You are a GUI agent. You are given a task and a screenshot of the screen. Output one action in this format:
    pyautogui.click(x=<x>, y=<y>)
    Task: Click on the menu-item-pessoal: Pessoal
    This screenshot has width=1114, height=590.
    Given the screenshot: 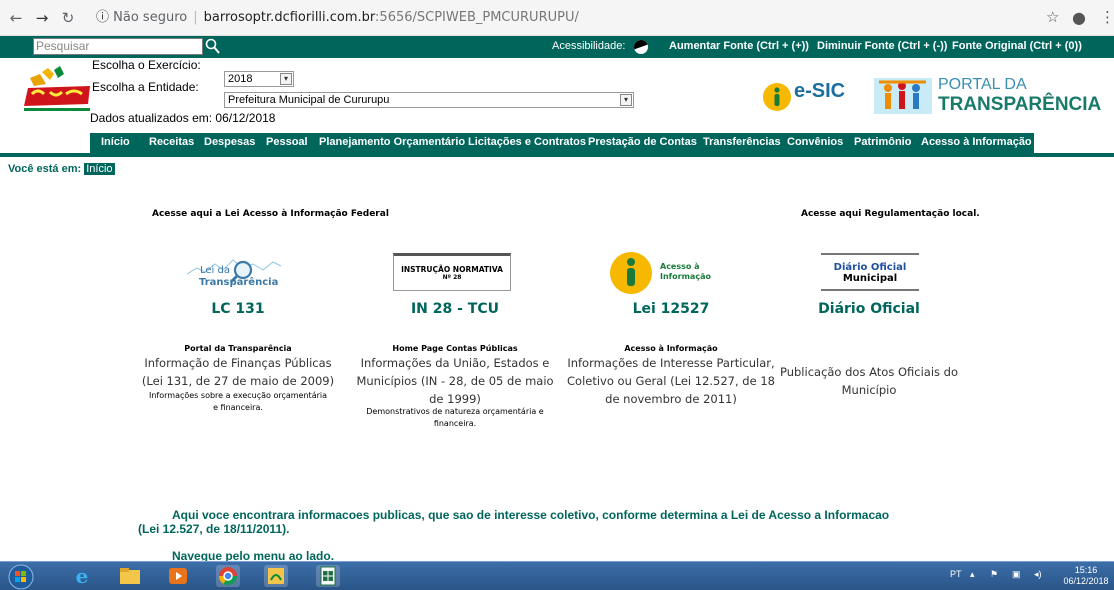 What is the action you would take?
    pyautogui.click(x=287, y=142)
    